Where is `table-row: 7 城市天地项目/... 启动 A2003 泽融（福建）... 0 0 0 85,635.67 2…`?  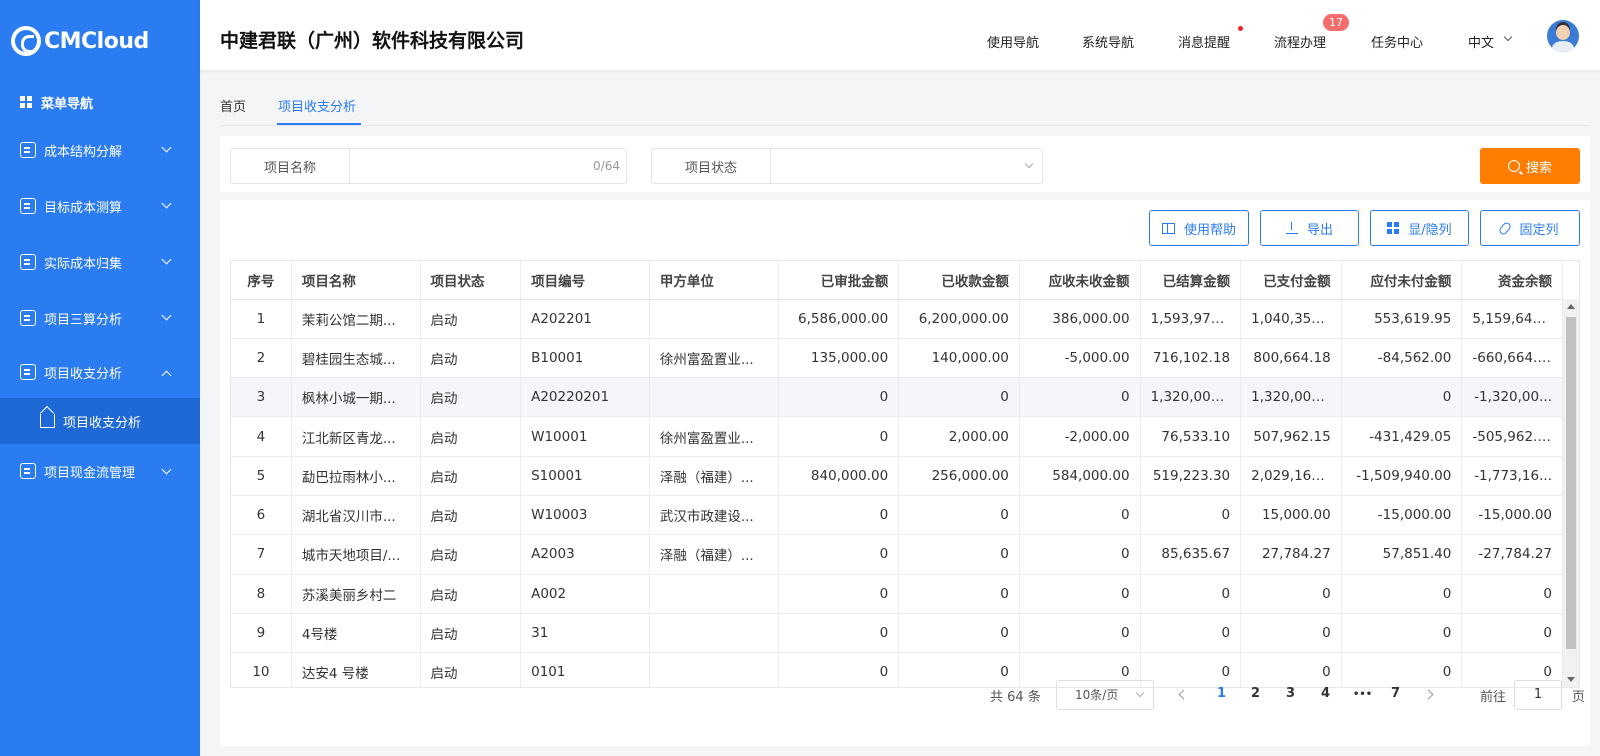
table-row: 7 城市天地项目/... 启动 A2003 泽融（福建）... 0 0 0 85,635.67 2… is located at coordinates (897, 554).